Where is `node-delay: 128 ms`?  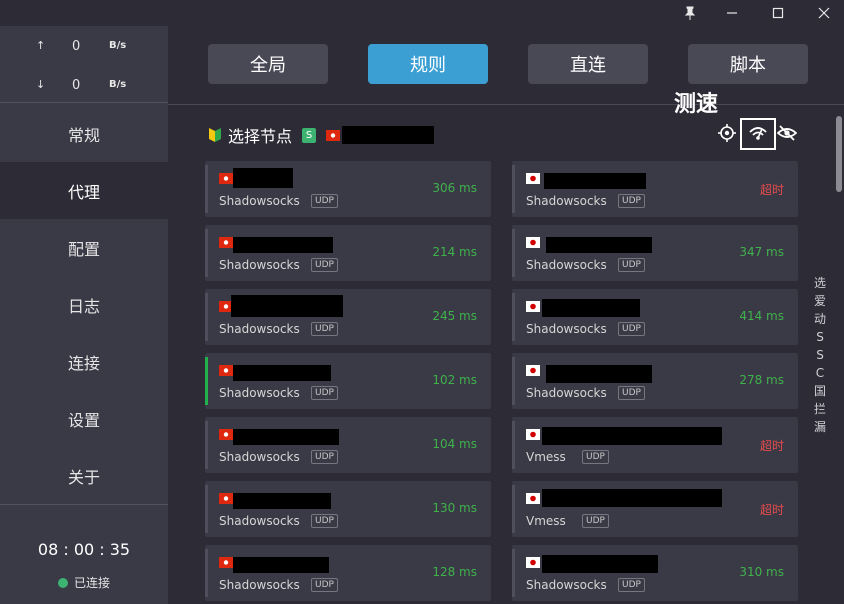 node-delay: 128 ms is located at coordinates (454, 572).